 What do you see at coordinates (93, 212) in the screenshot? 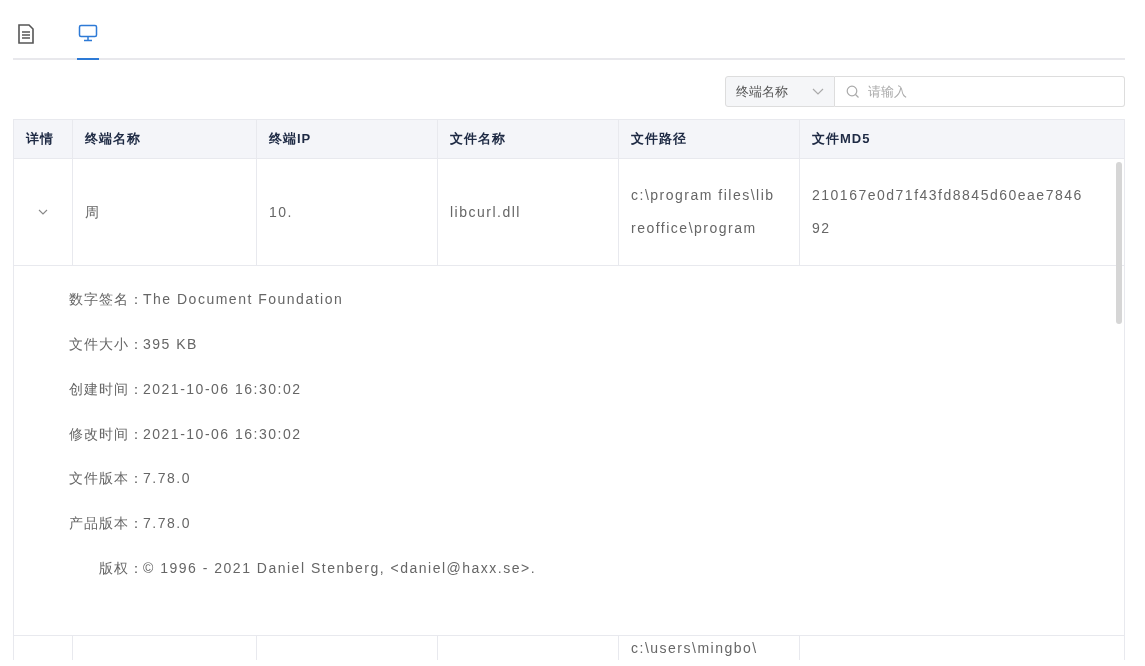
I see `table-cell-text: 周` at bounding box center [93, 212].